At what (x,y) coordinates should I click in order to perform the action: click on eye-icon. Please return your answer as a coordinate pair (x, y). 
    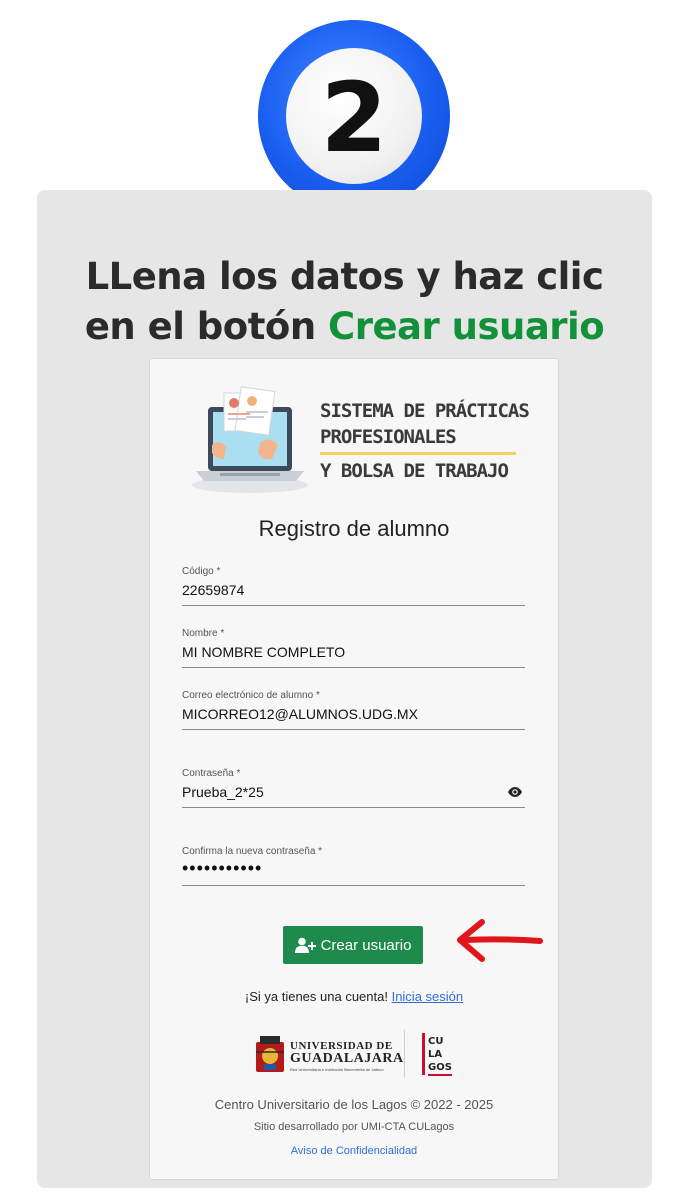
    Looking at the image, I should click on (515, 792).